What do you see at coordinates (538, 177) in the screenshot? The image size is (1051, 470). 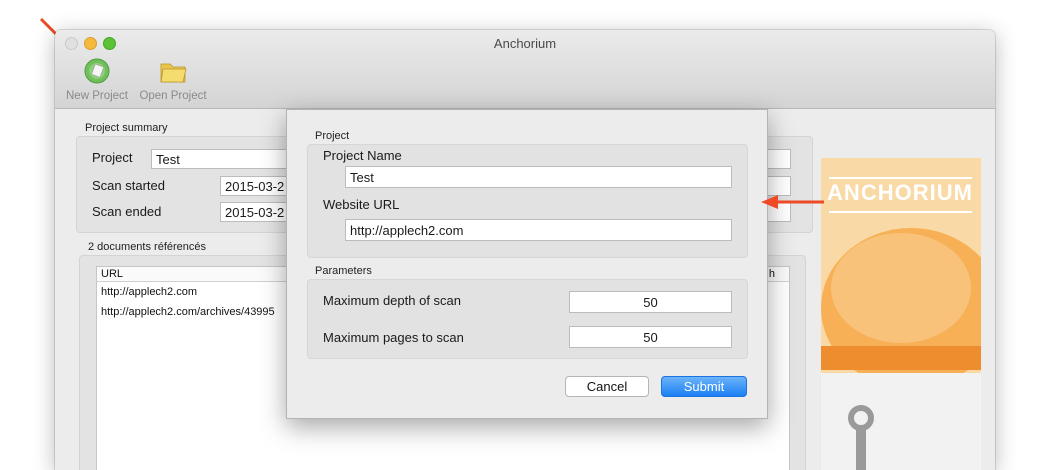 I see `project-name-input: Test` at bounding box center [538, 177].